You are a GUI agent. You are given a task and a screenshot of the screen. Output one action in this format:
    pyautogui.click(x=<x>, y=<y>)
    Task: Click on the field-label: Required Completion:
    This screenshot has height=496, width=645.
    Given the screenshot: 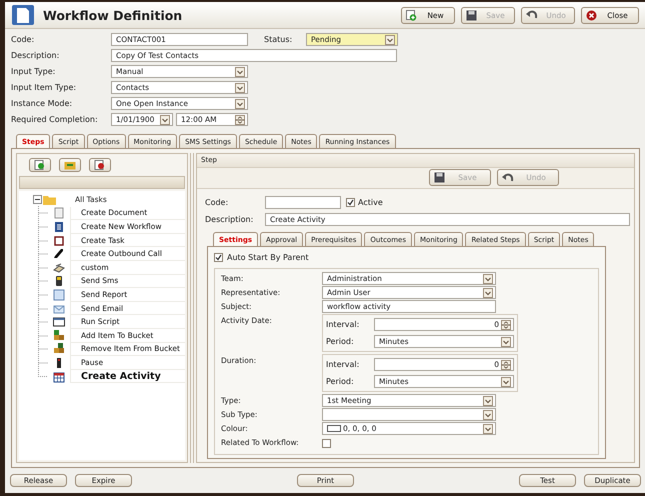 What is the action you would take?
    pyautogui.click(x=55, y=119)
    